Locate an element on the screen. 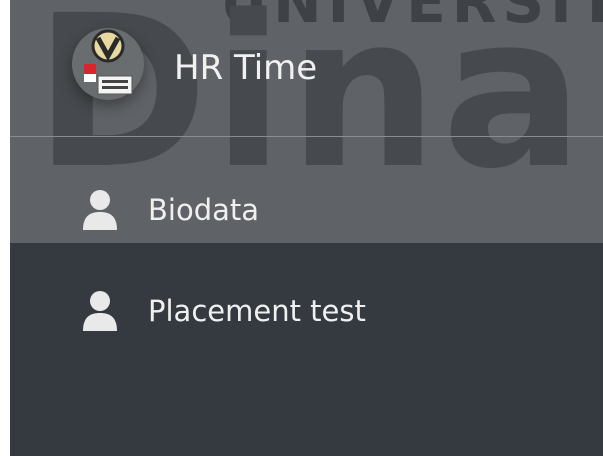 The height and width of the screenshot is (456, 603). sidebar-item-label: Placement test is located at coordinates (257, 311).